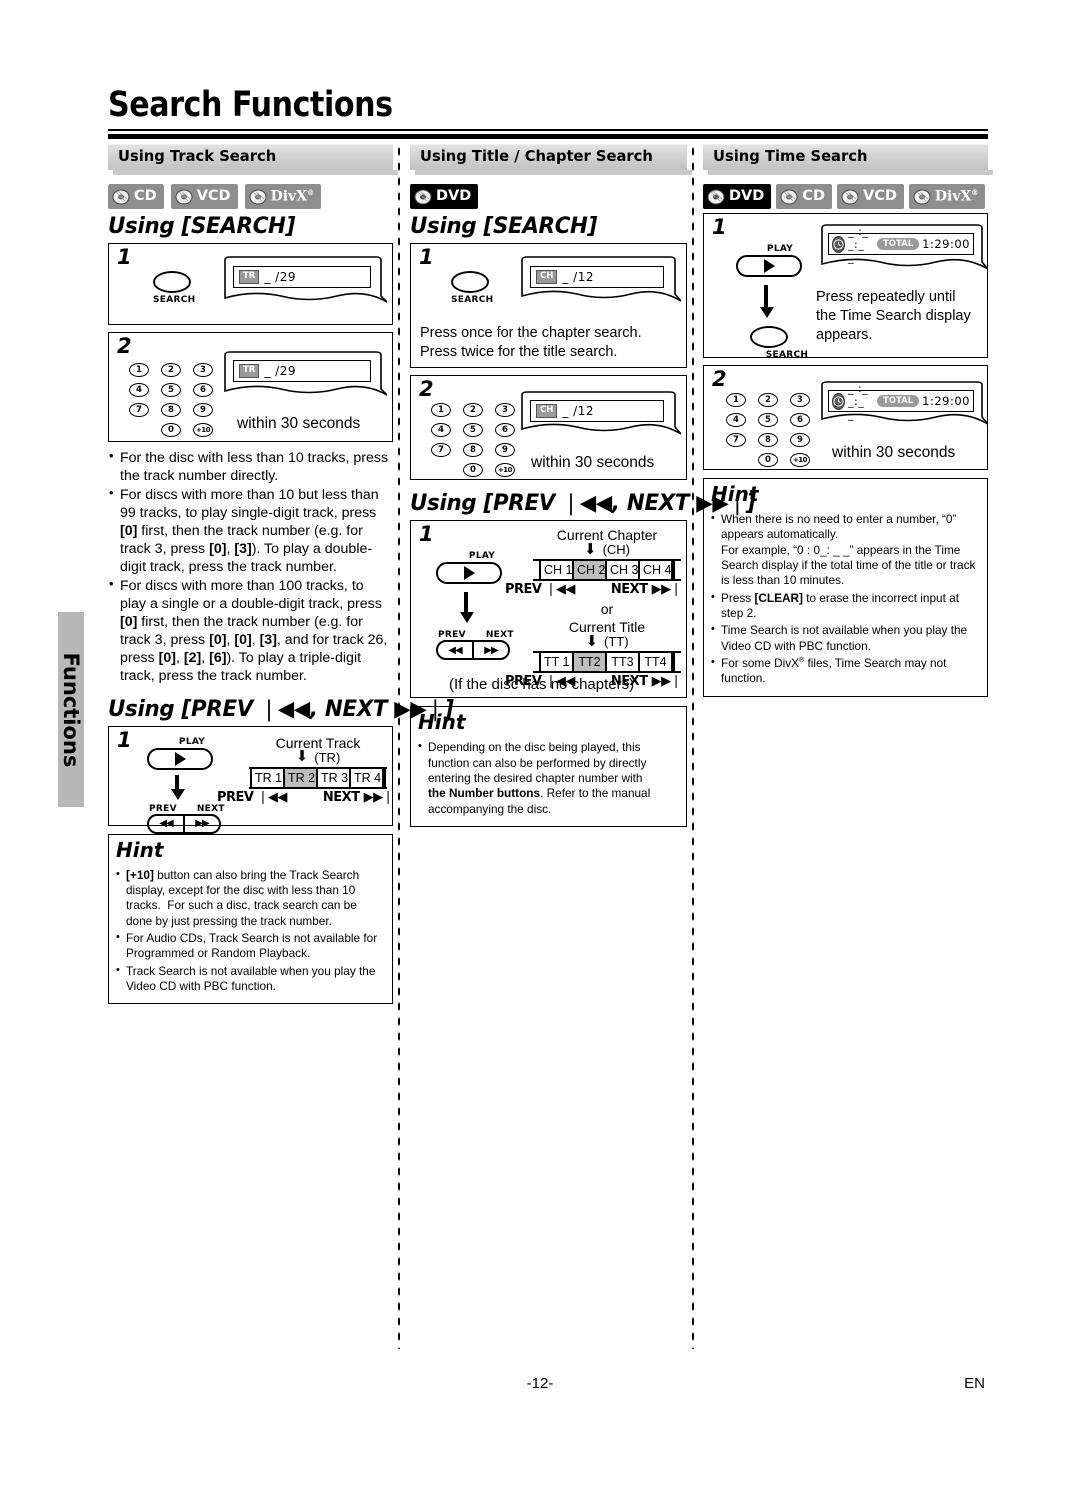 The height and width of the screenshot is (1491, 1080). Describe the element at coordinates (537, 662) in the screenshot. I see `timeline-cap` at that location.